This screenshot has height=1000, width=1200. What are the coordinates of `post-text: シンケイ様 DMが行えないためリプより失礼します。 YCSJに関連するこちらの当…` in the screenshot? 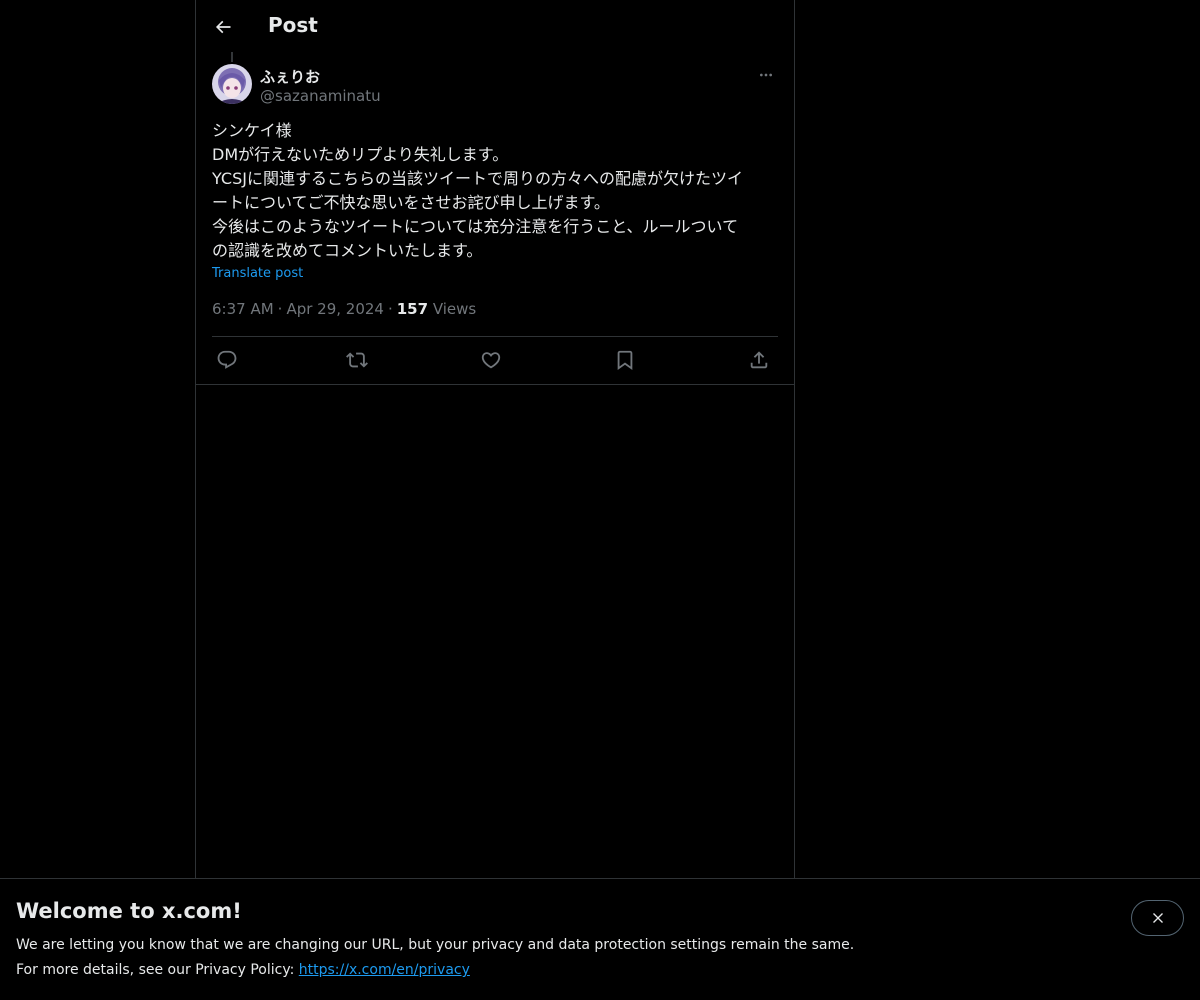 It's located at (495, 191).